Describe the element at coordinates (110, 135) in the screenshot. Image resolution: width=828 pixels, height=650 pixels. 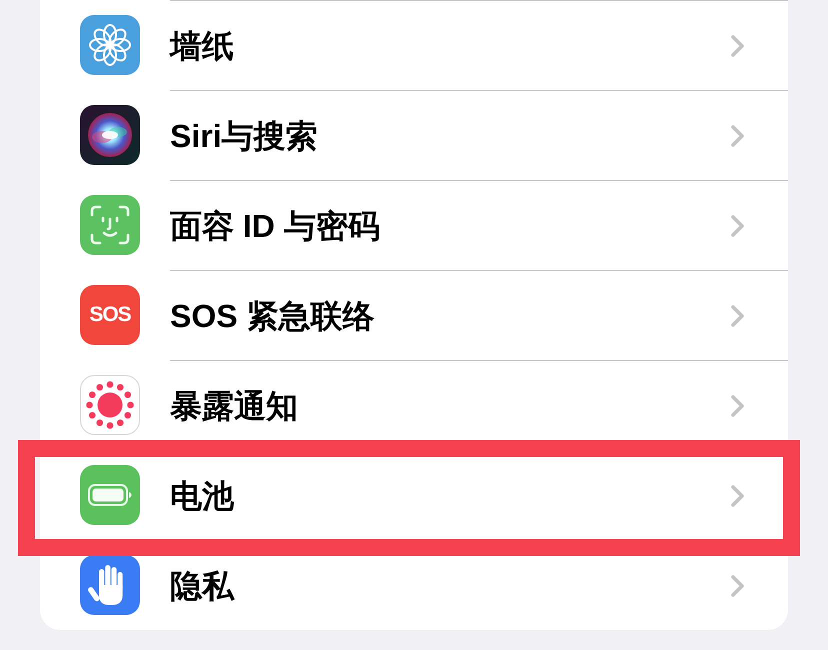
I see `orb-icon` at that location.